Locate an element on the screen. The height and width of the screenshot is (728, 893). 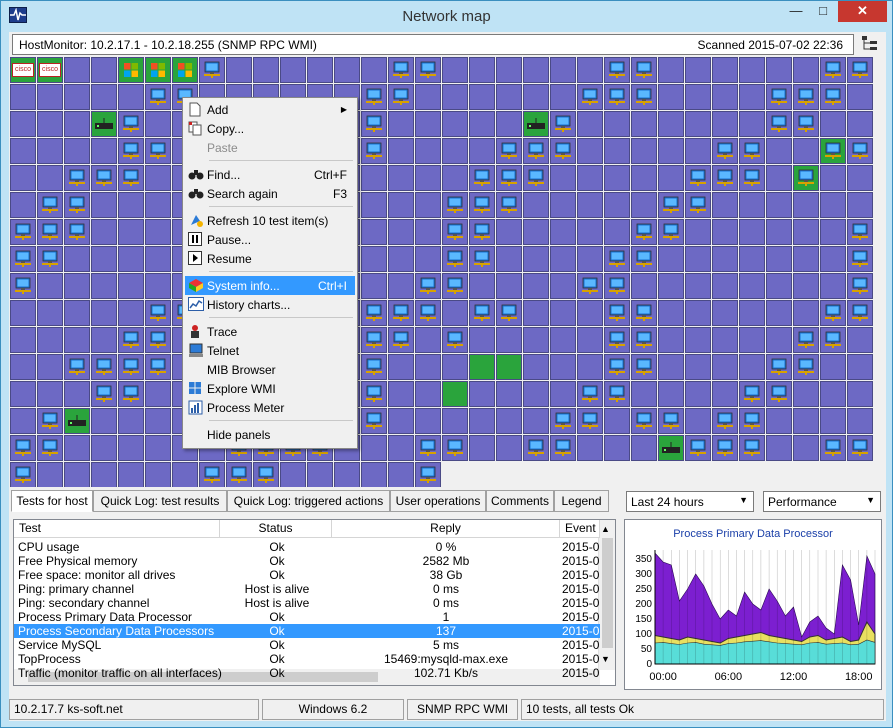
column-header-reply: Reply is located at coordinates (446, 529).